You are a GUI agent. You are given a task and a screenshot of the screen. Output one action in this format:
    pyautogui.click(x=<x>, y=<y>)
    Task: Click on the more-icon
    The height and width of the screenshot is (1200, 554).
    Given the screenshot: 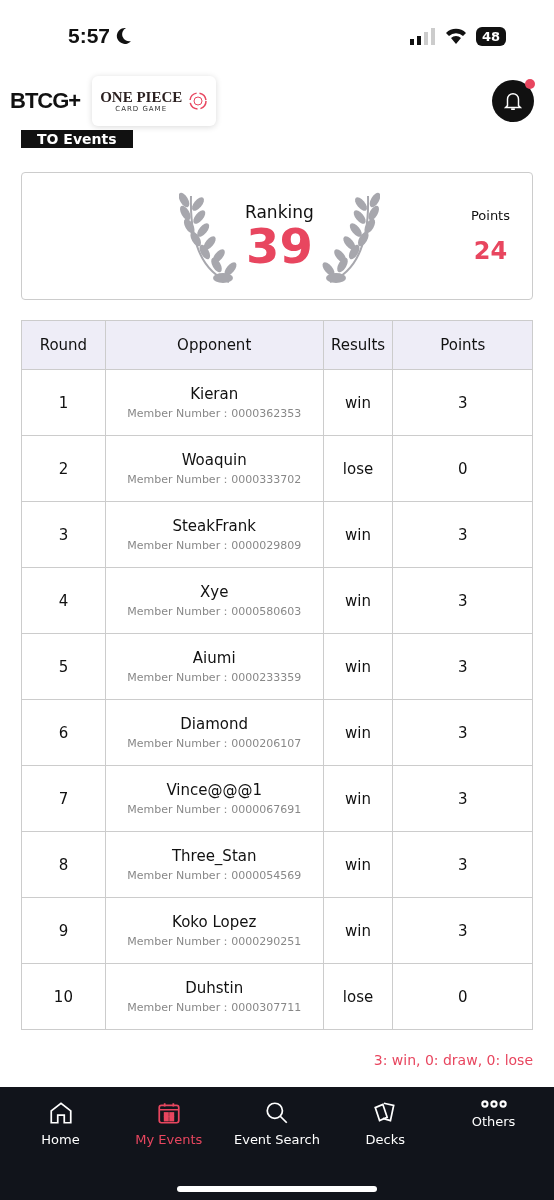 What is the action you would take?
    pyautogui.click(x=493, y=1104)
    